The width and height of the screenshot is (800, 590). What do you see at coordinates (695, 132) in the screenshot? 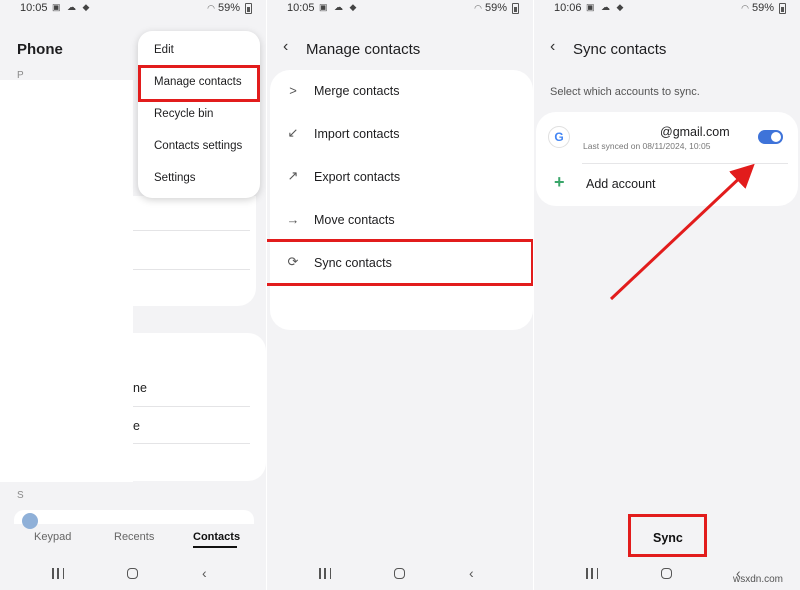
I see `account-email: @gmail.com` at bounding box center [695, 132].